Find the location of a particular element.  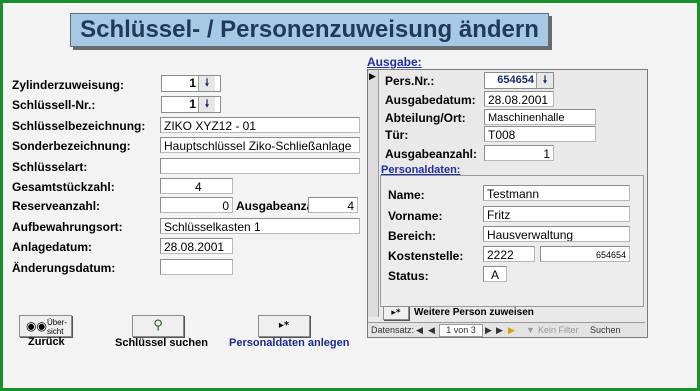

pers-nr-combobox: 654654 🠗 is located at coordinates (519, 80).